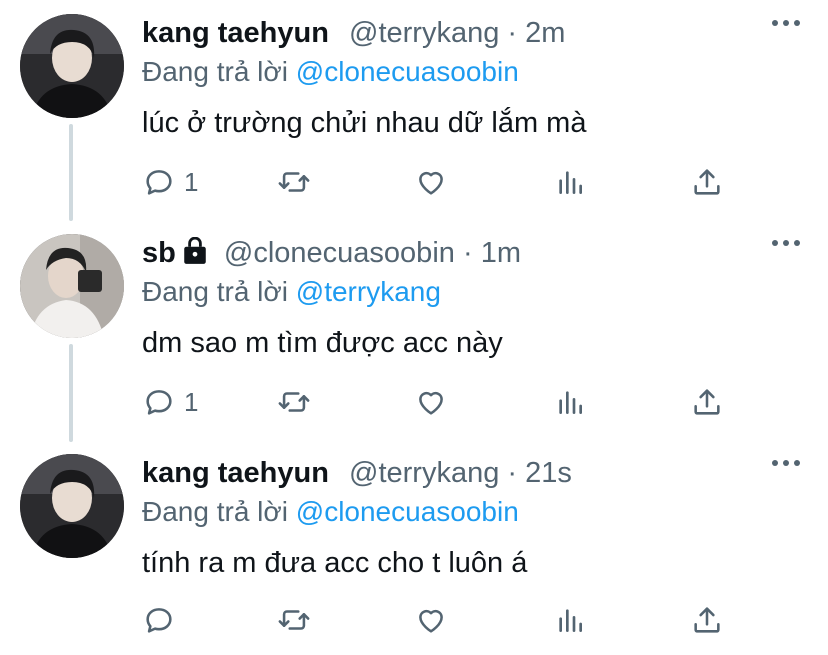 The image size is (828, 655). I want to click on tweet-header: sb @clonecuasoobin · 1m, so click(331, 254).